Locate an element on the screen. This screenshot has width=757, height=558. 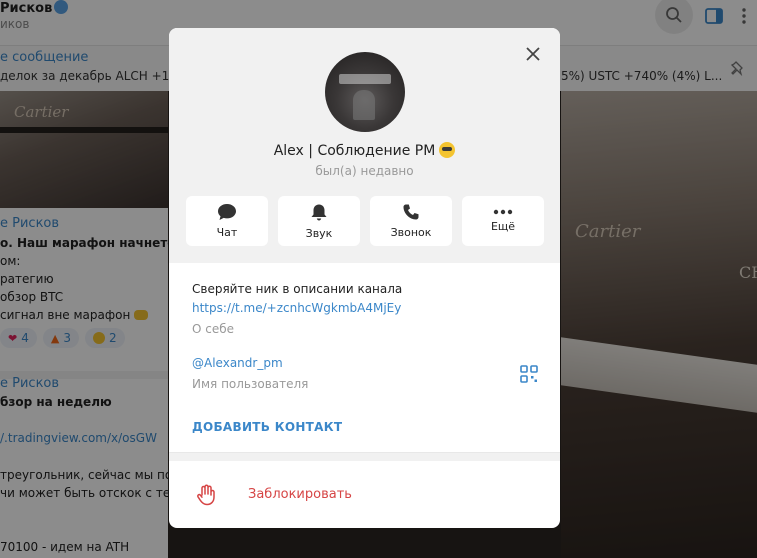
call-button-label: Звонок is located at coordinates (411, 232).